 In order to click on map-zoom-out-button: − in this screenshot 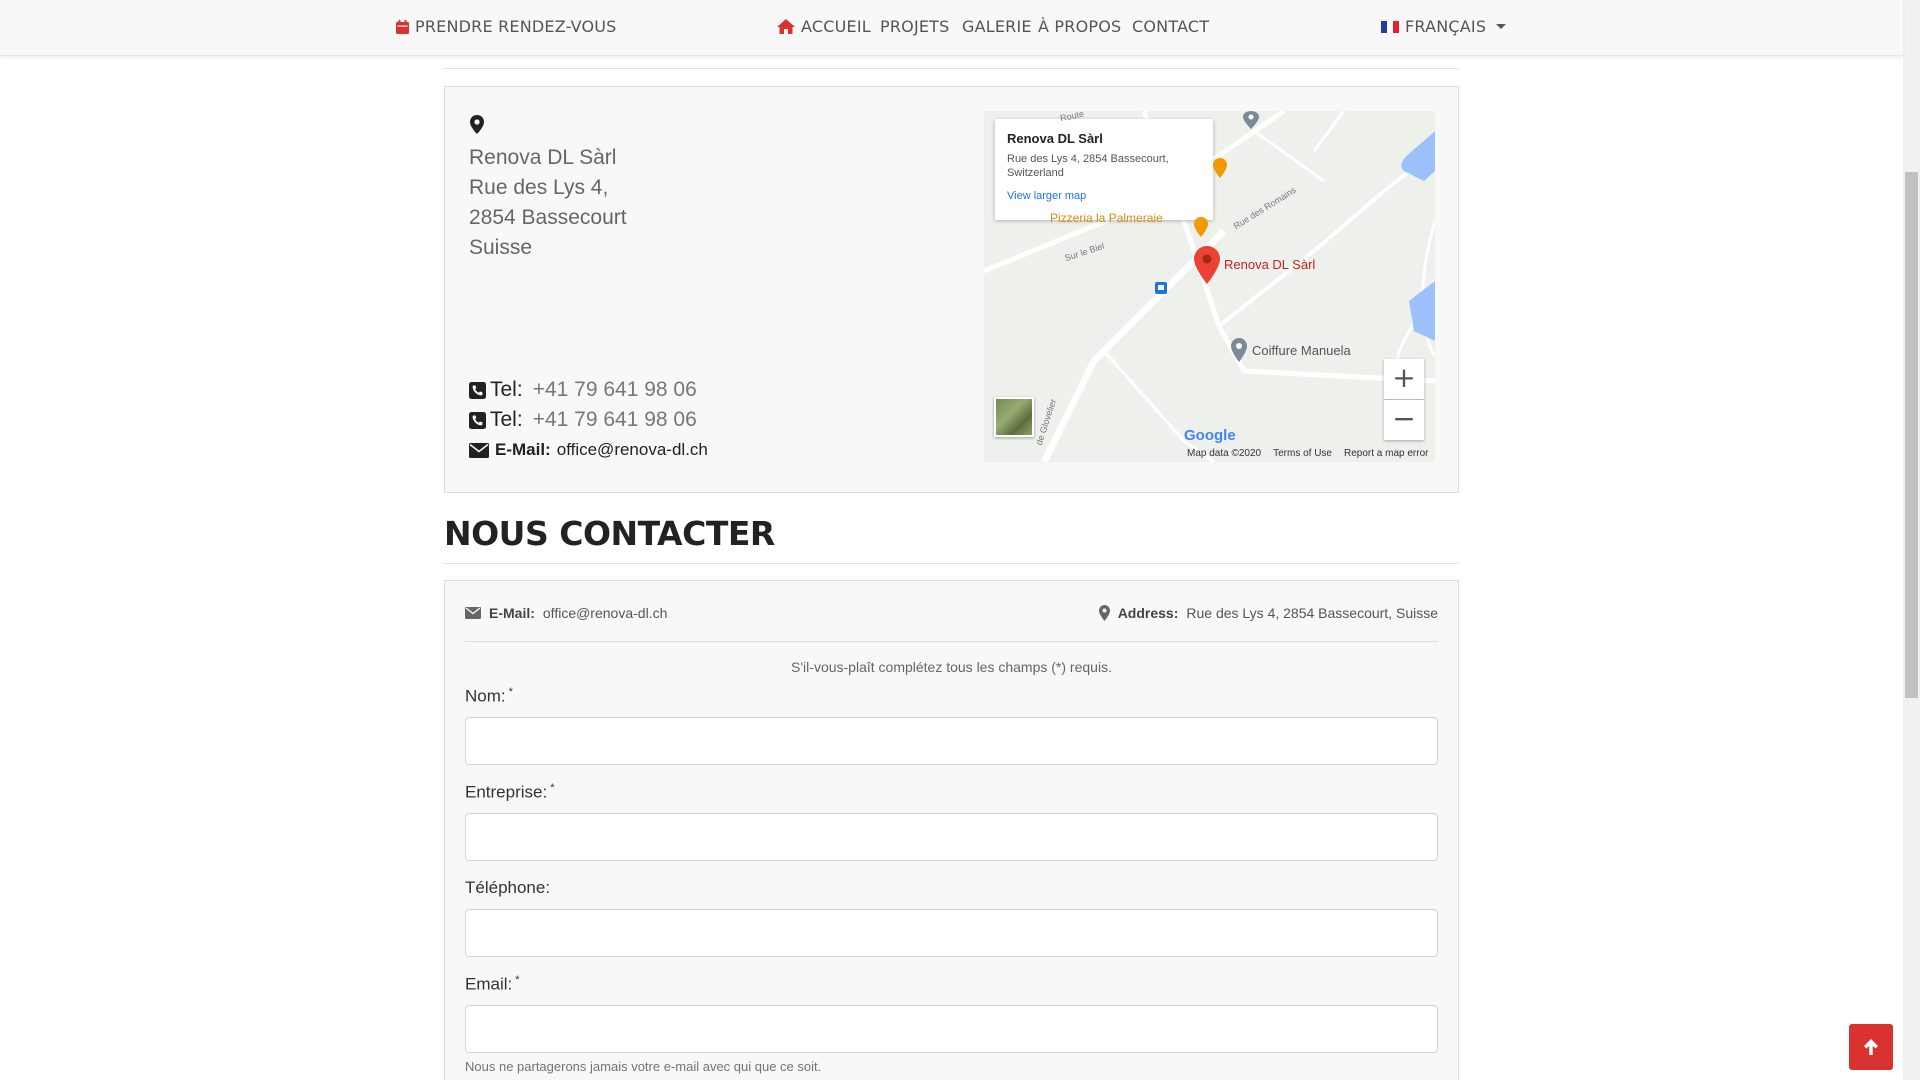, I will do `click(1404, 420)`.